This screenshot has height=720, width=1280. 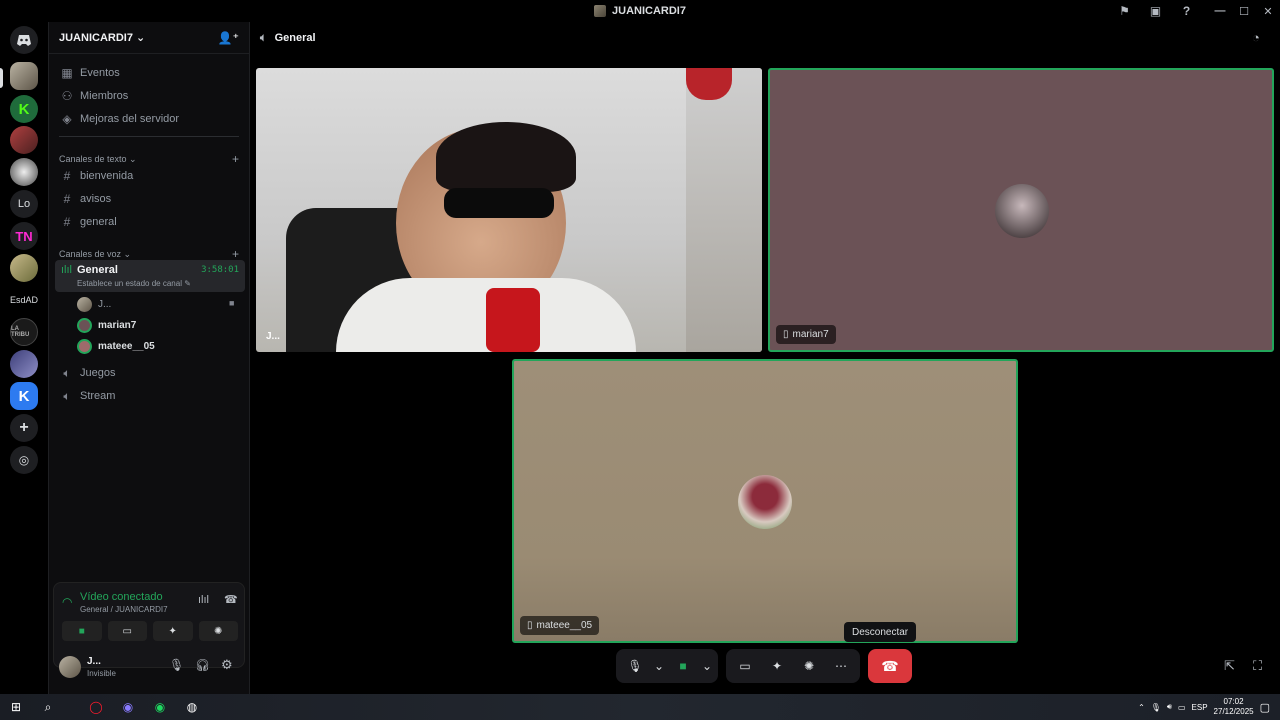 I want to click on settings-gear-icon: ⚙, so click(x=227, y=665).